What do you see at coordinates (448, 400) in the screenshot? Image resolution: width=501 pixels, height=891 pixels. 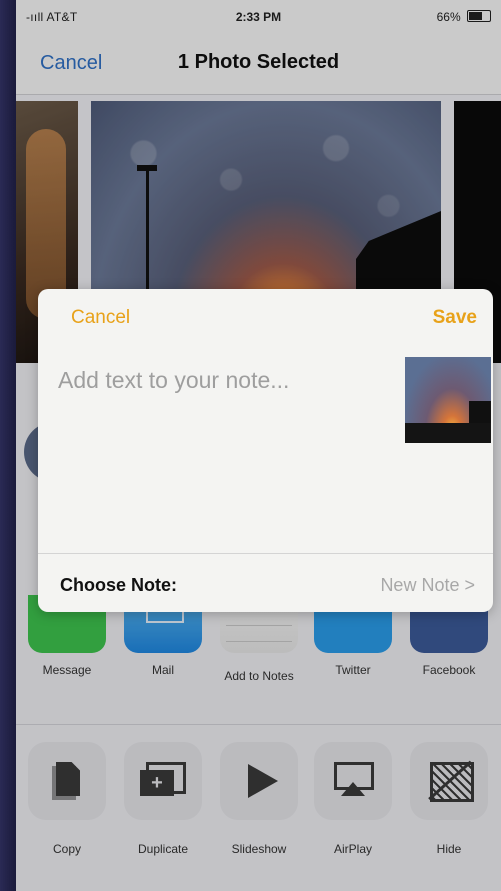 I see `note-photo-attachment` at bounding box center [448, 400].